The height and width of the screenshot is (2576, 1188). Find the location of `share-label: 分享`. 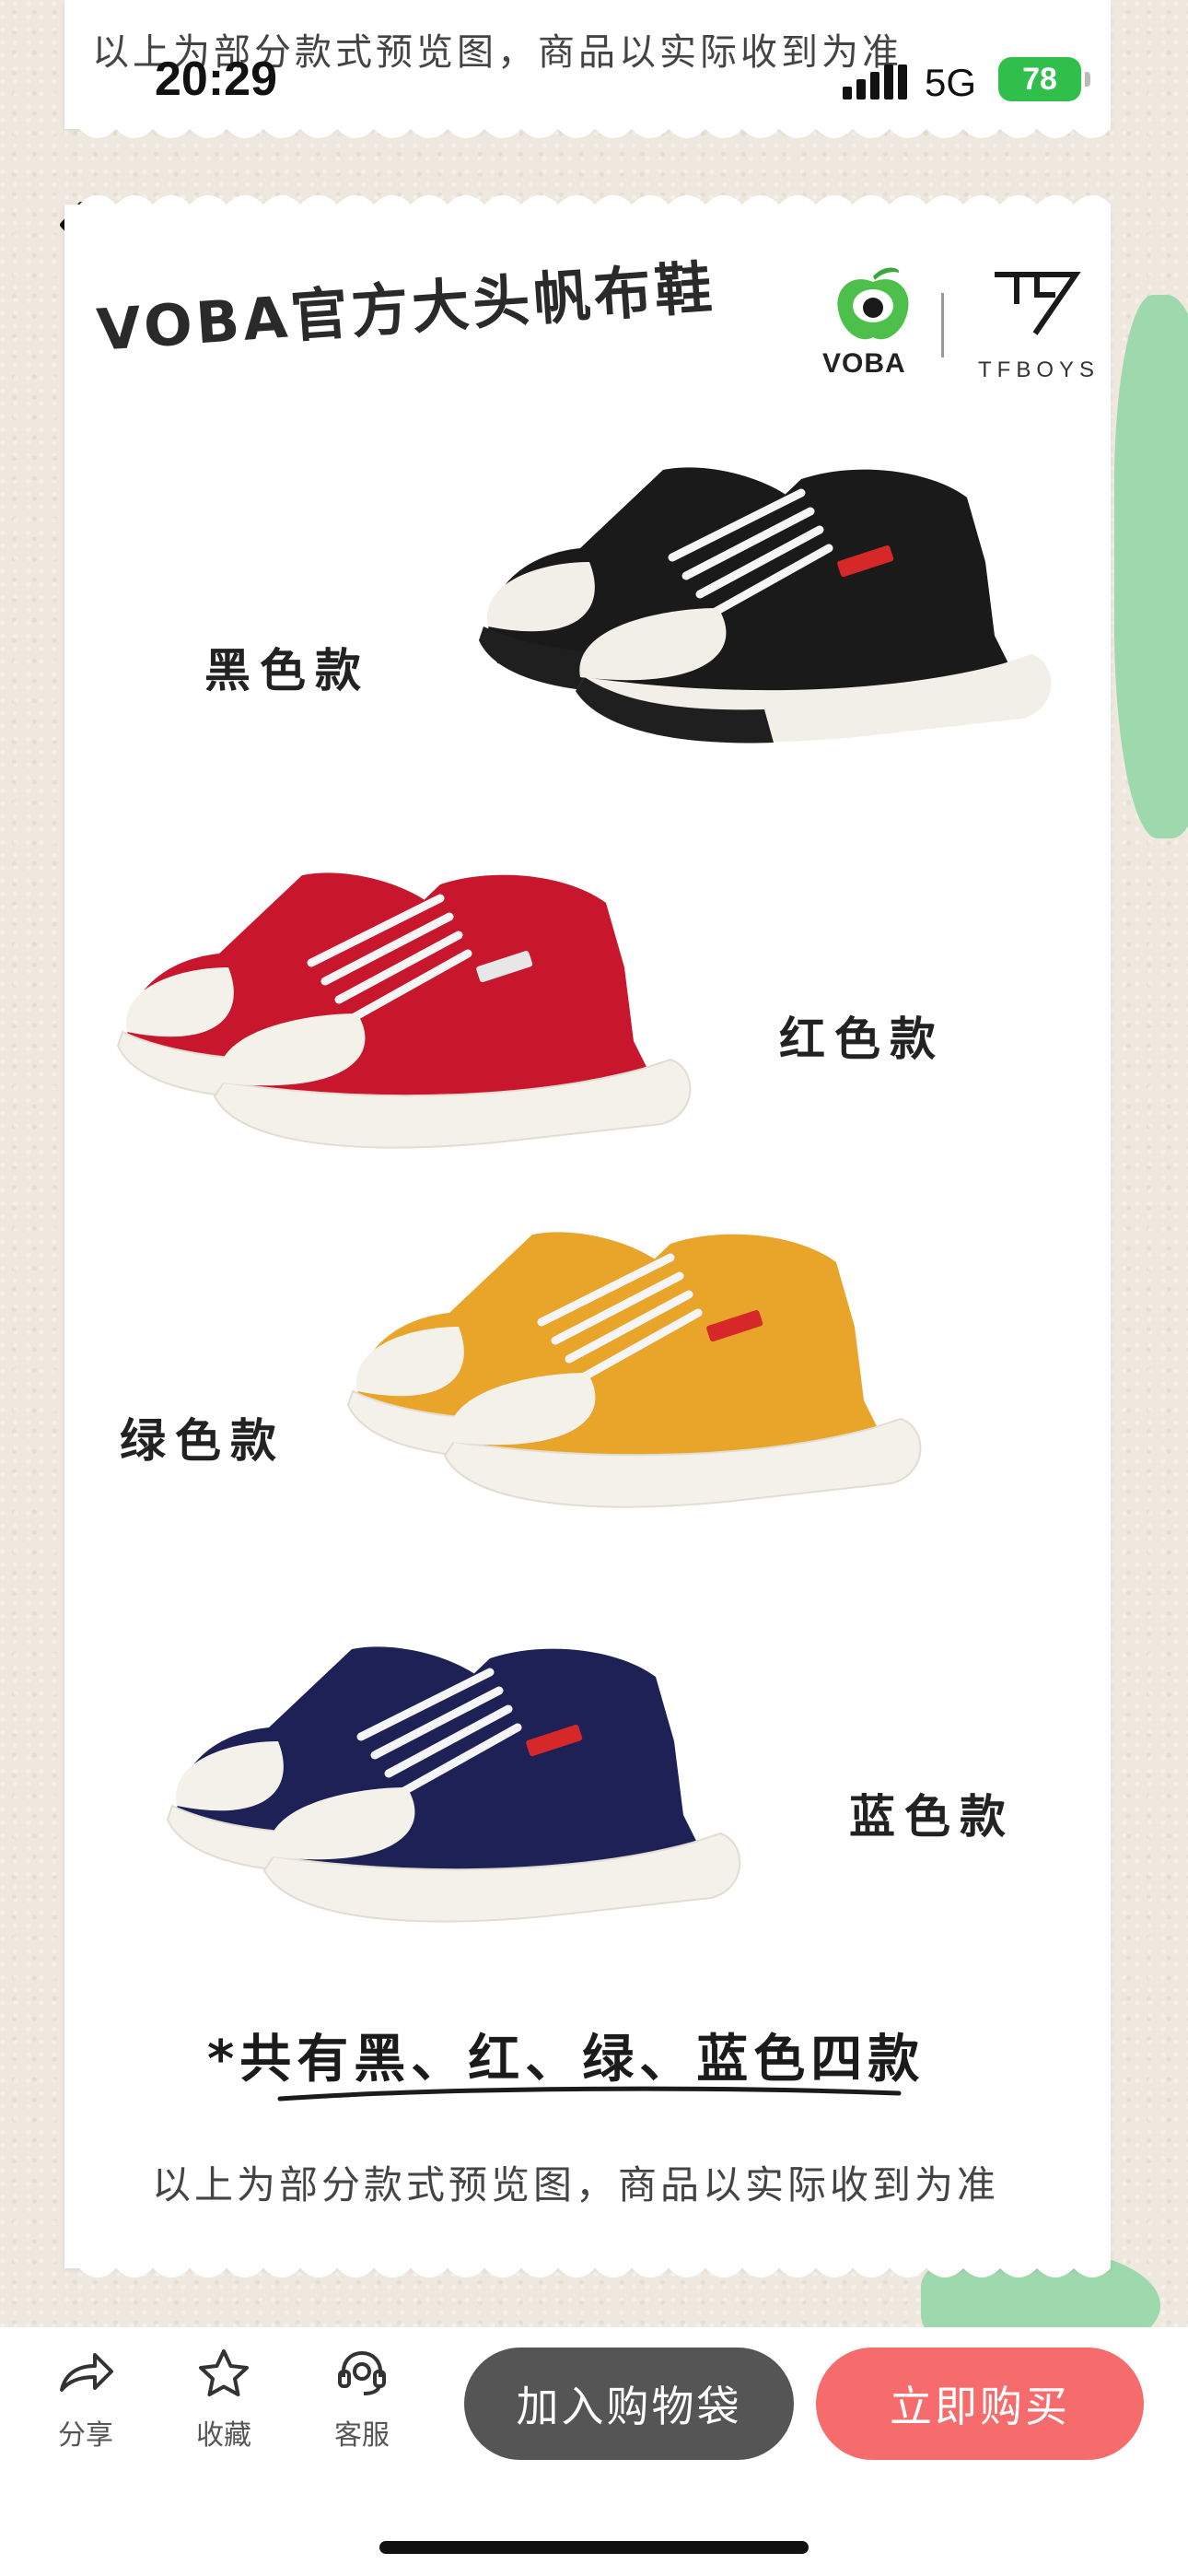

share-label: 分享 is located at coordinates (85, 2435).